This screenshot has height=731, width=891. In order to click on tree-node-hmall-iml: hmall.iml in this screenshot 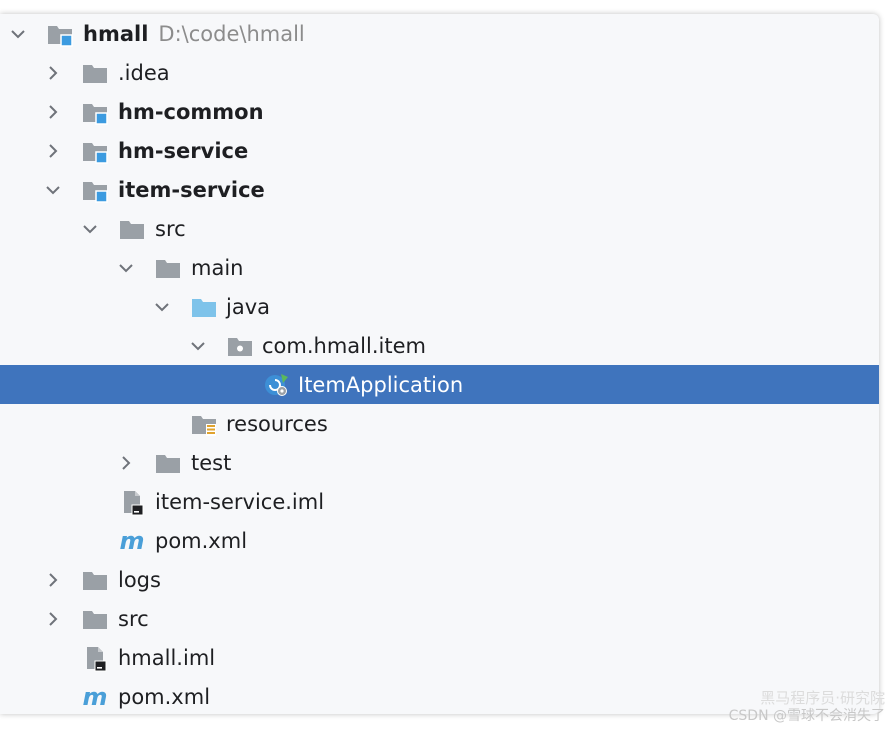, I will do `click(439, 657)`.